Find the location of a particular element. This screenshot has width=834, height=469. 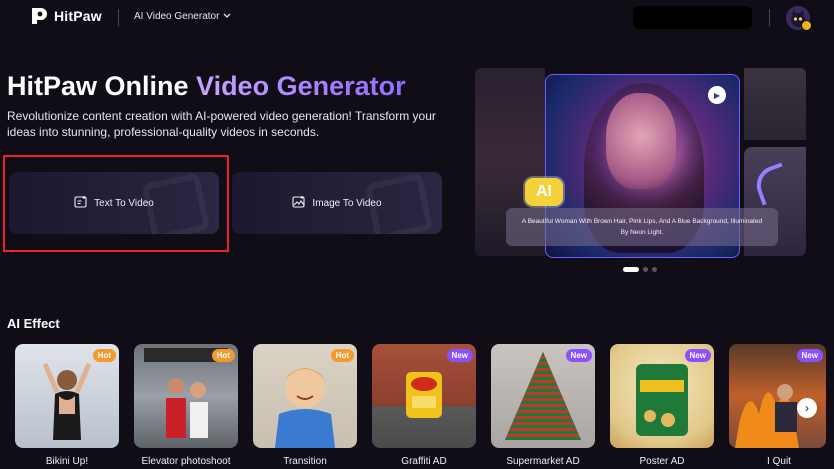

effect-card-transition: Hot is located at coordinates (305, 396).